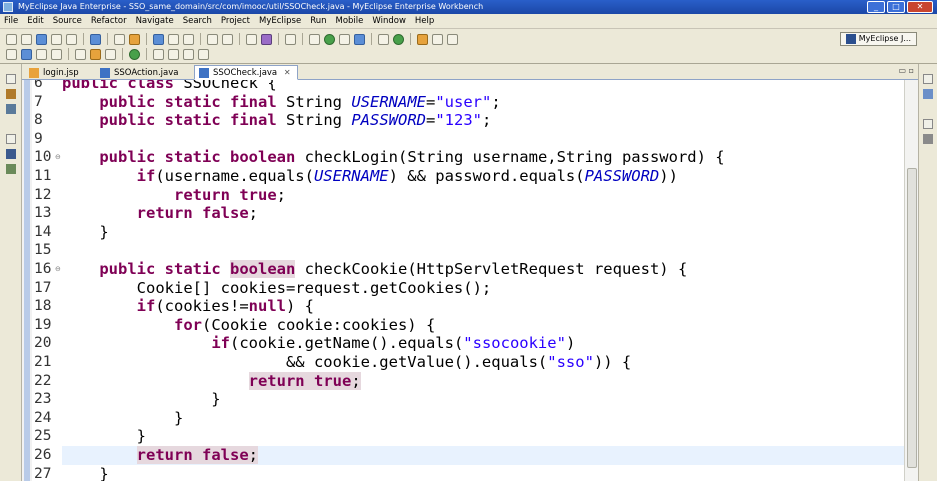 Image resolution: width=937 pixels, height=481 pixels. I want to click on tab-close-icon: ✕, so click(287, 72).